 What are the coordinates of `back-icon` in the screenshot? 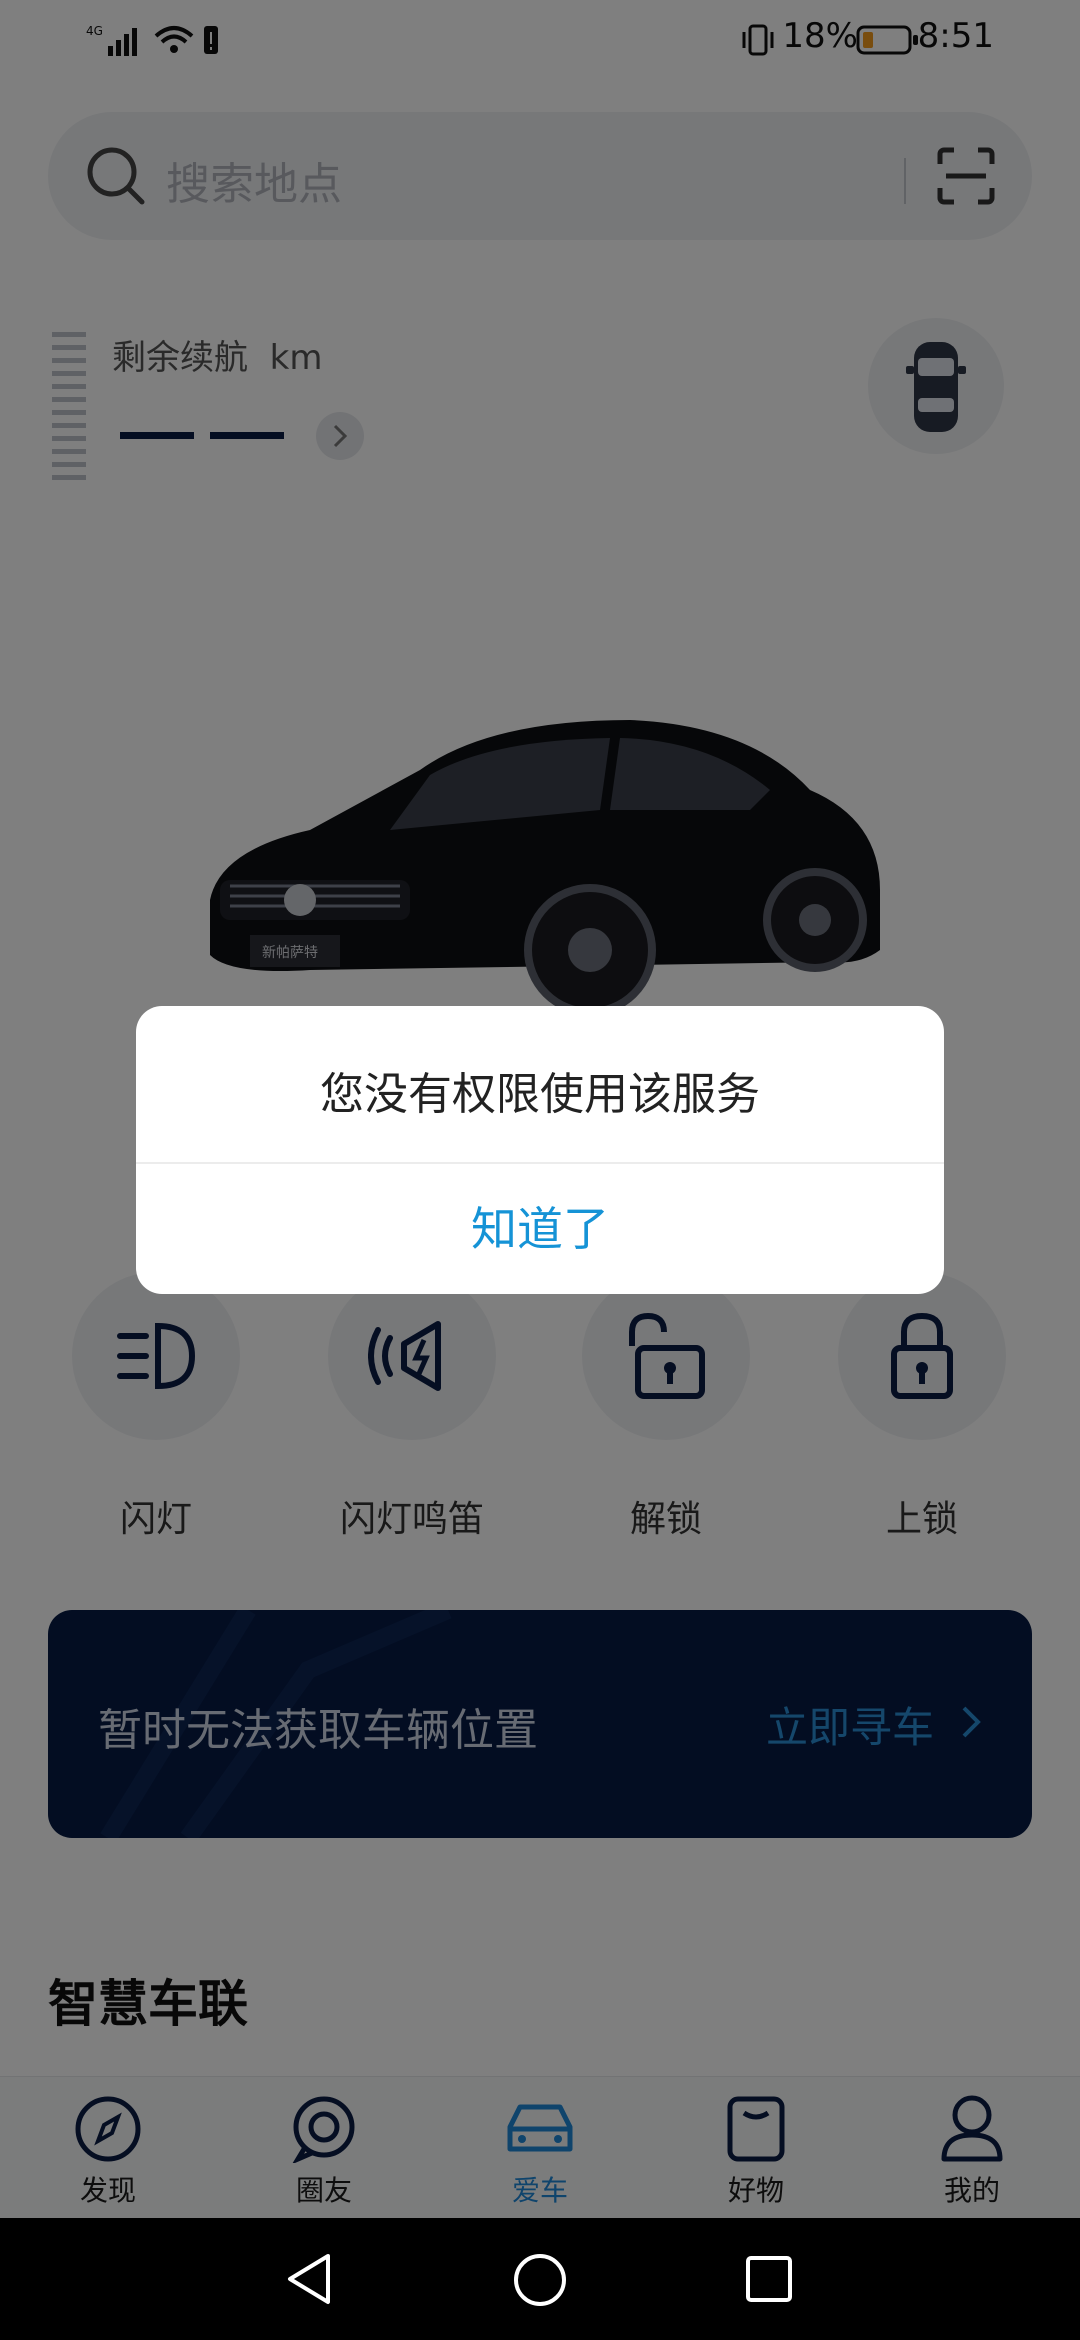 It's located at (310, 2279).